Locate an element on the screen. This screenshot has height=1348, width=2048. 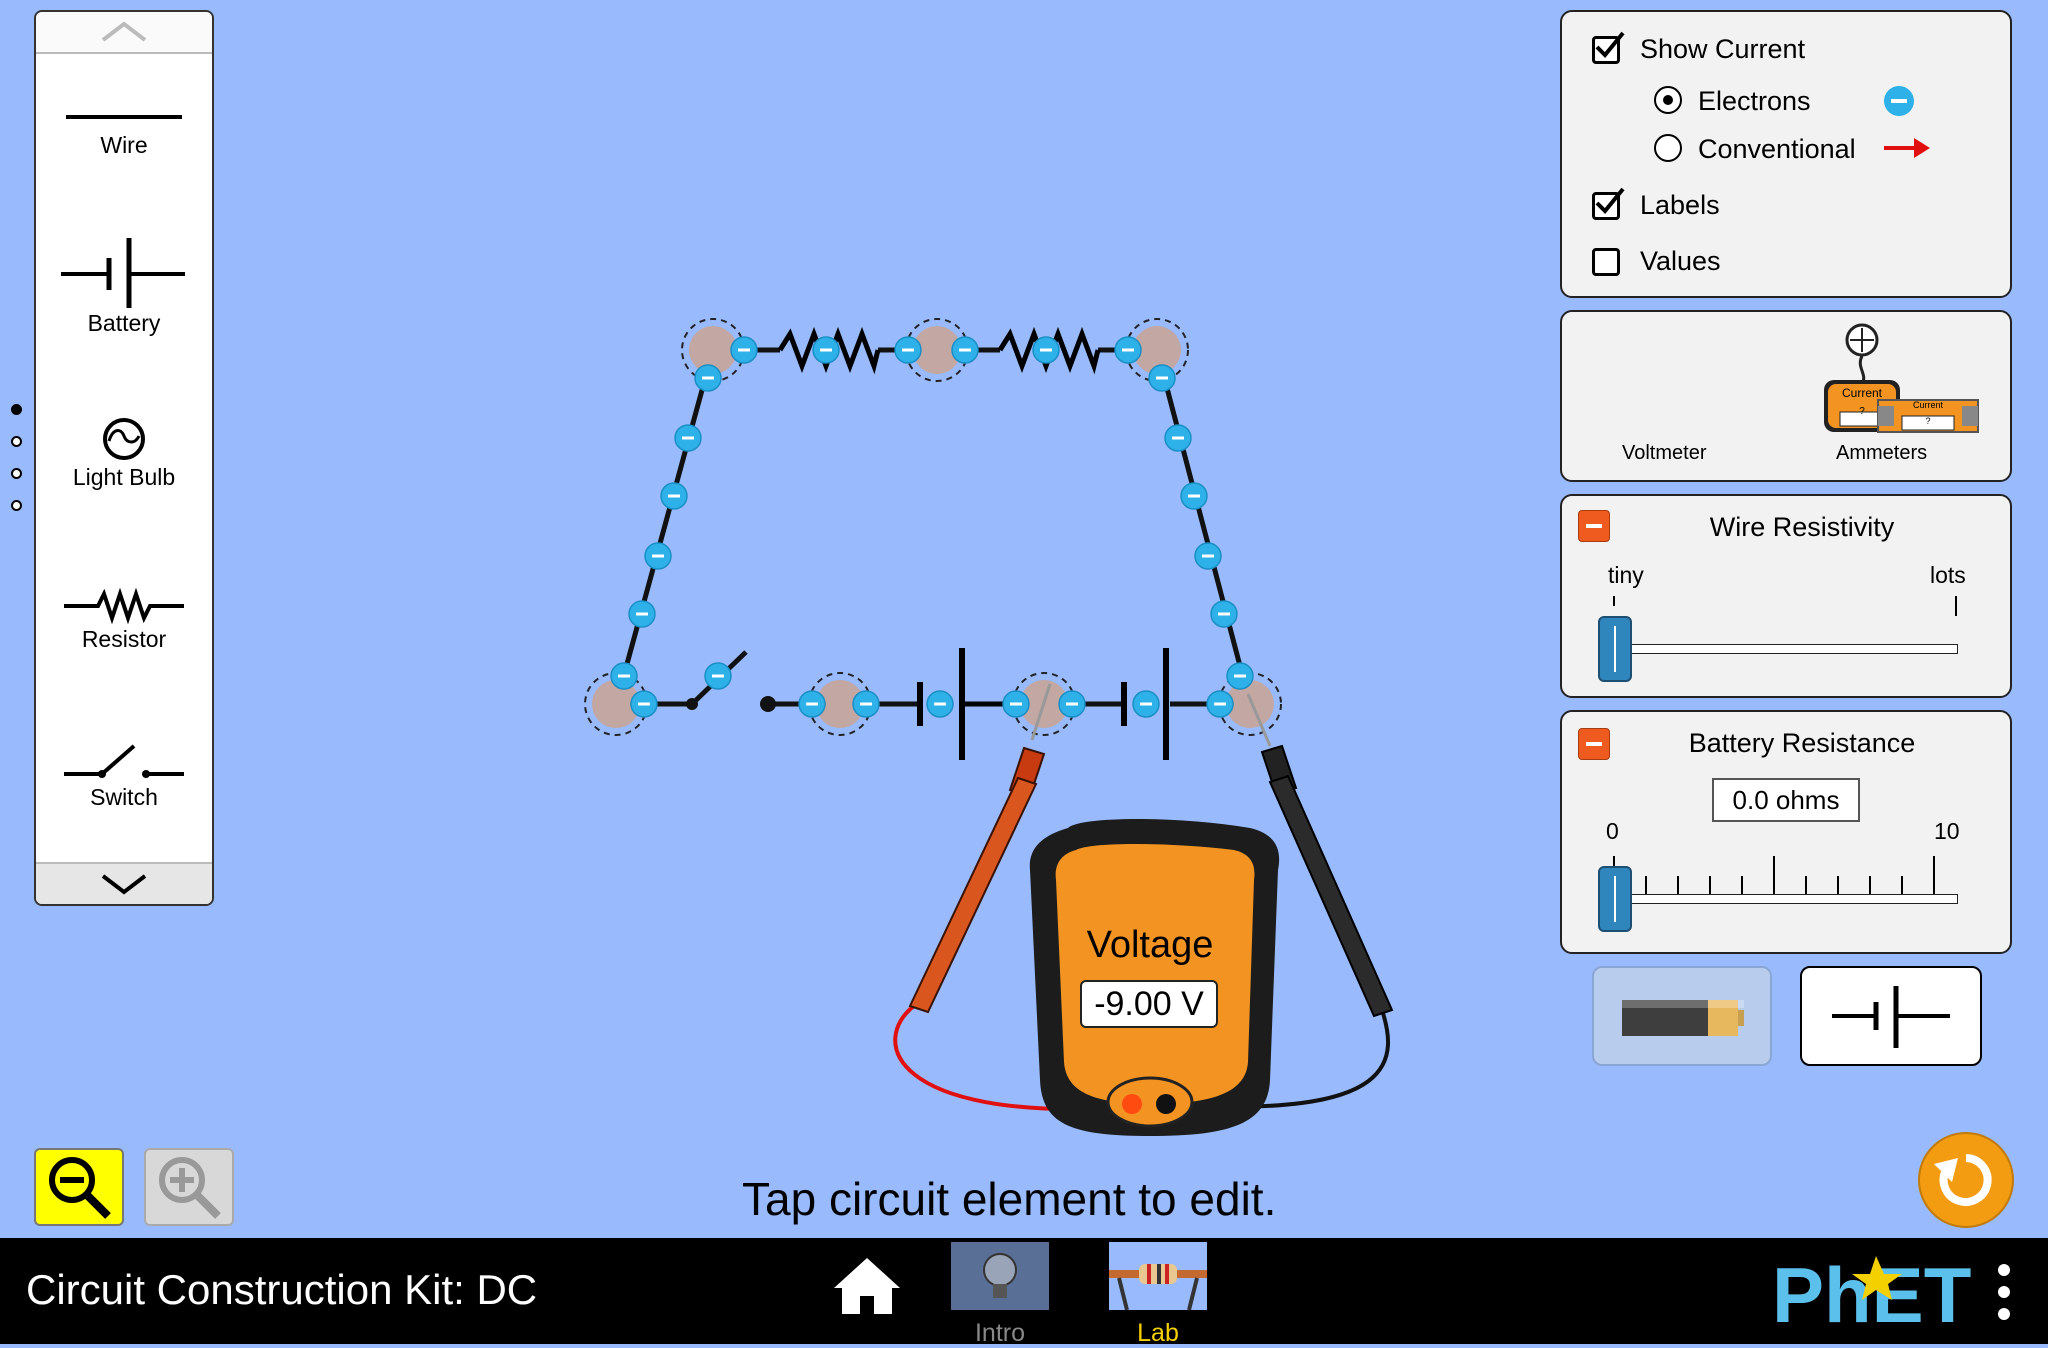
wire-resistivity-track is located at coordinates (1786, 649).